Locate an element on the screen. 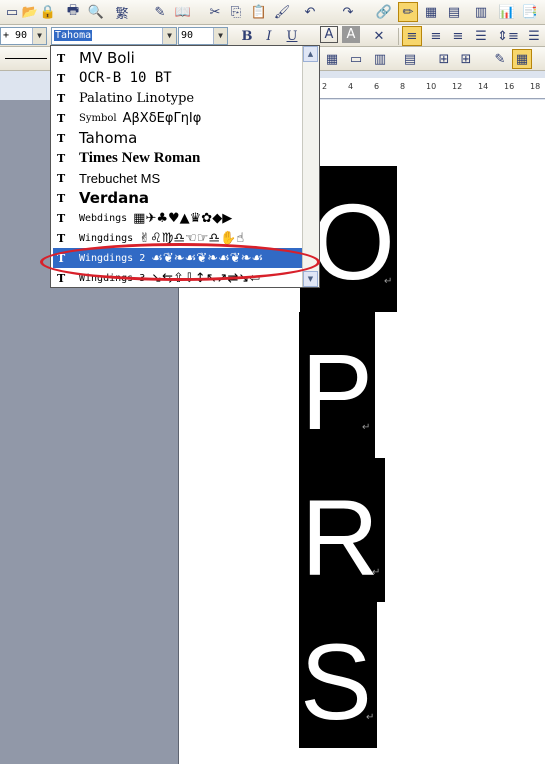 The height and width of the screenshot is (764, 545). font-list-item: T Palatino Linotype is located at coordinates (178, 98).